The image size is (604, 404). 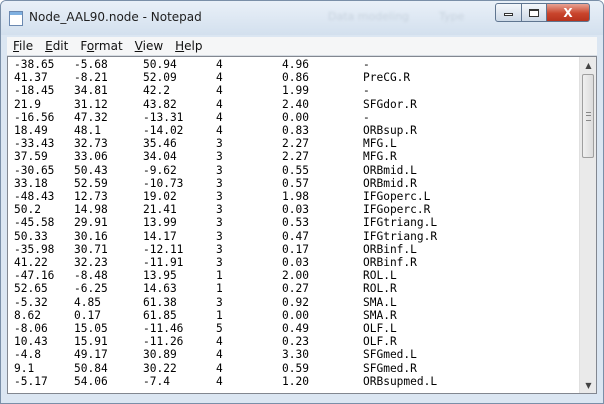 I want to click on text-line-field-3: 19.02, so click(x=160, y=196).